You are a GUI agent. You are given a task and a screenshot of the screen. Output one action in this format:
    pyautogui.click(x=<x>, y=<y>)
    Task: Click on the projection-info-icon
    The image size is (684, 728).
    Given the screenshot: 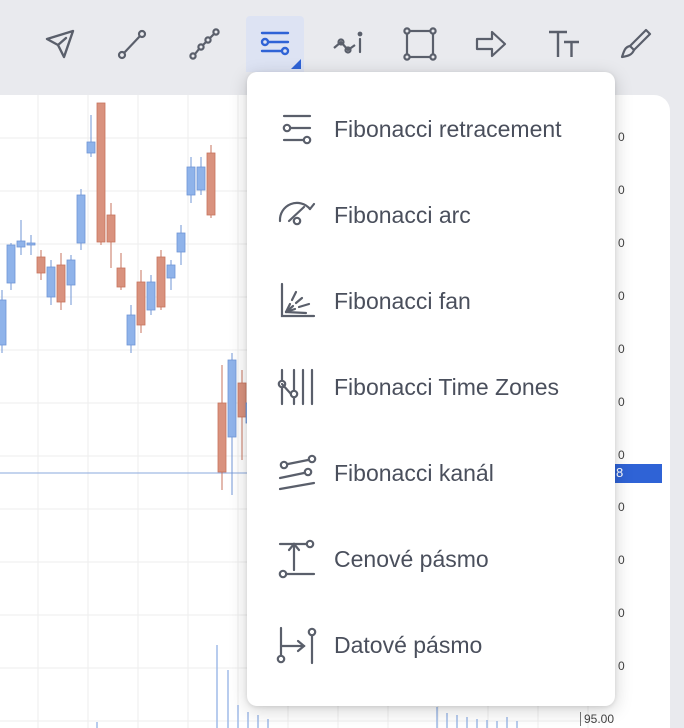 What is the action you would take?
    pyautogui.click(x=348, y=42)
    